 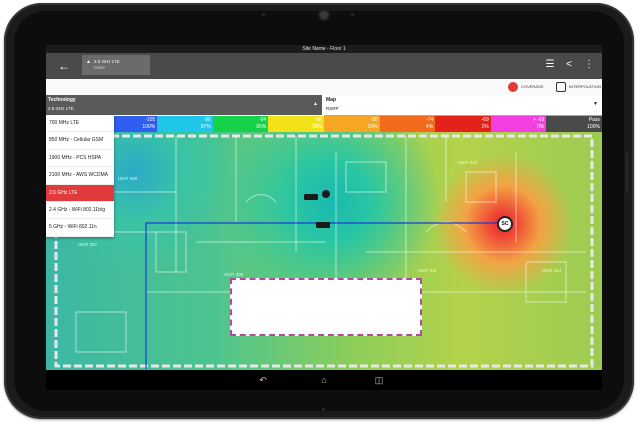 What do you see at coordinates (463, 105) in the screenshot?
I see `map-select: Map RSRP ▼` at bounding box center [463, 105].